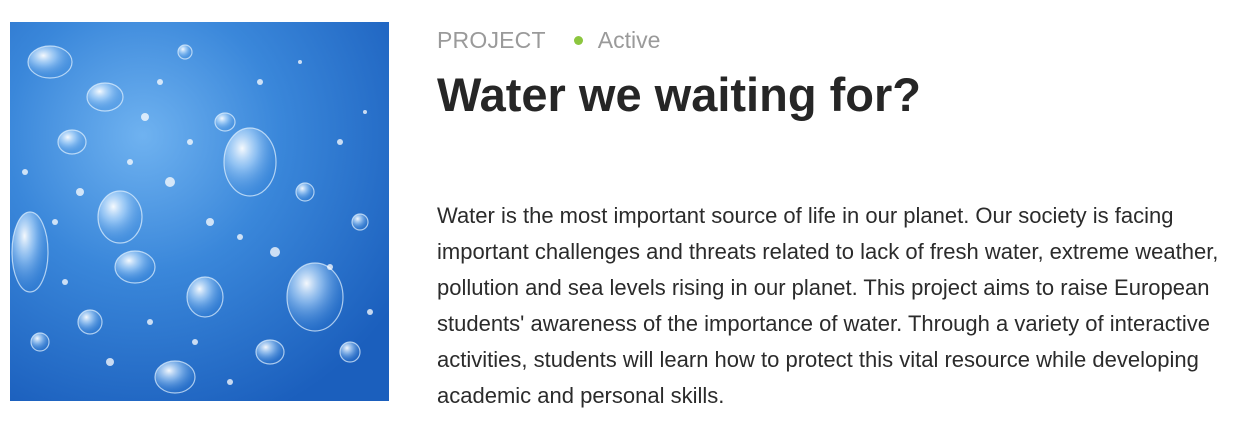  Describe the element at coordinates (491, 39) in the screenshot. I see `project-type-label: PROJECT` at that location.